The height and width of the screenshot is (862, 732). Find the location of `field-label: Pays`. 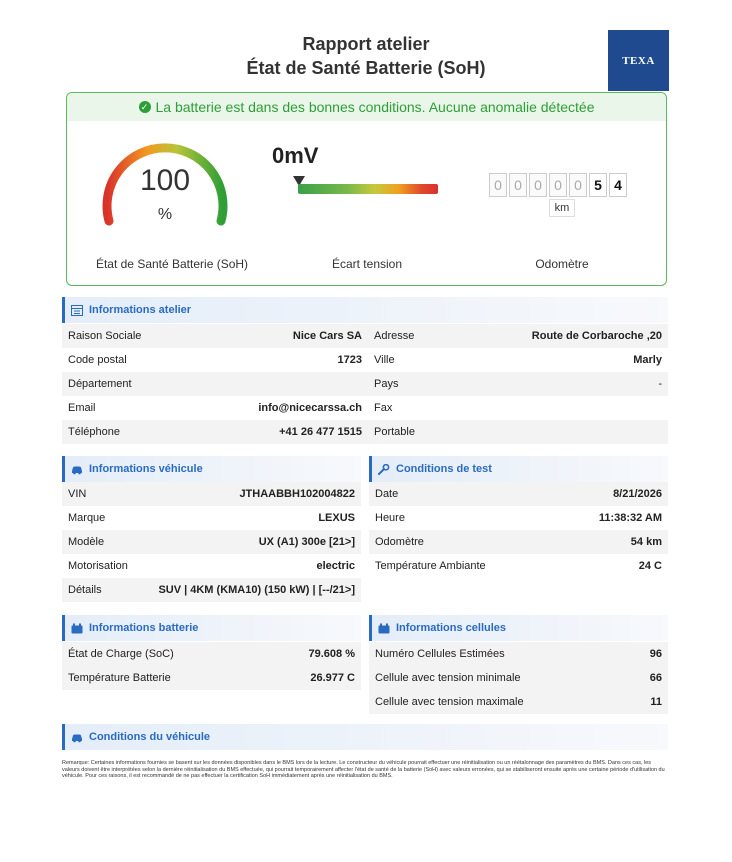

field-label: Pays is located at coordinates (386, 384).